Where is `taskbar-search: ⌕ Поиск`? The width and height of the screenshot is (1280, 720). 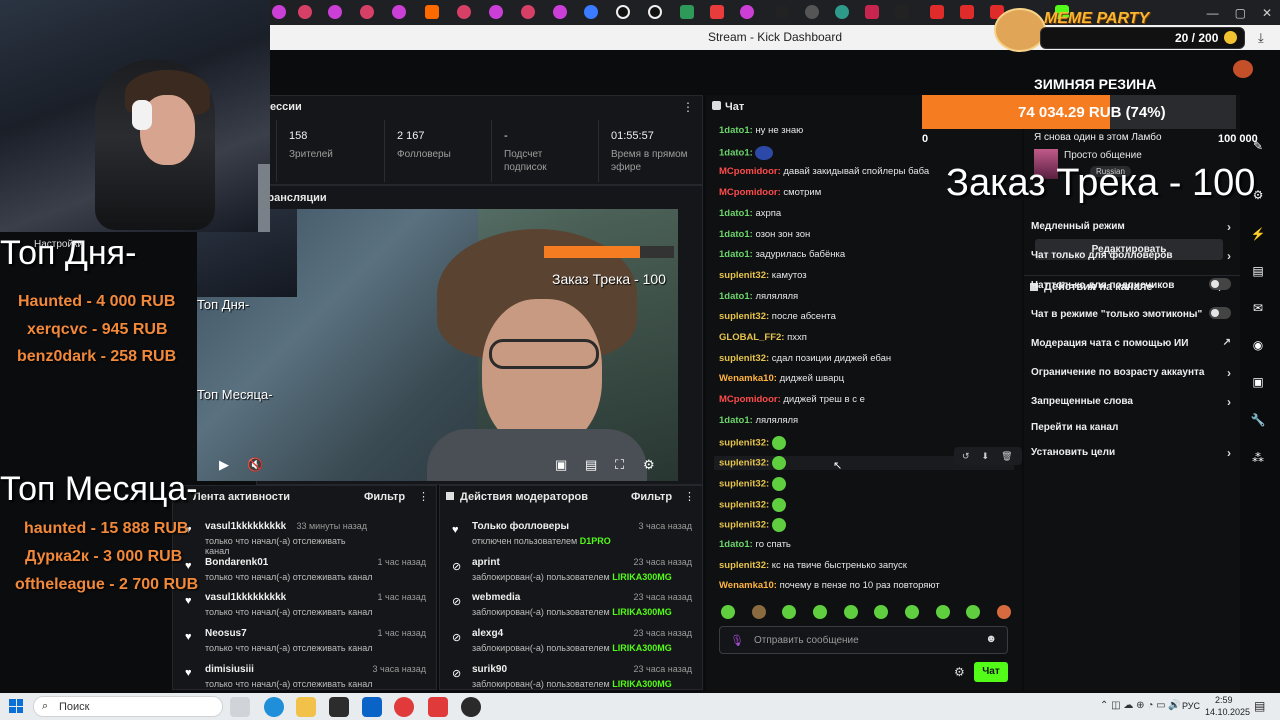
taskbar-search: ⌕ Поиск is located at coordinates (128, 706).